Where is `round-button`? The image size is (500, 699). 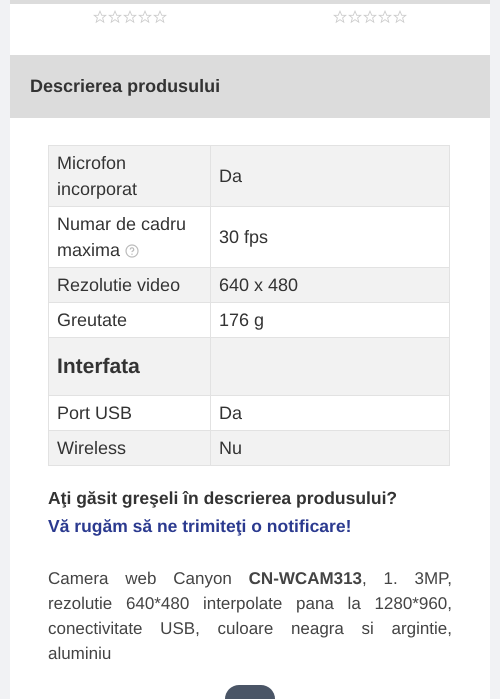
round-button is located at coordinates (250, 692).